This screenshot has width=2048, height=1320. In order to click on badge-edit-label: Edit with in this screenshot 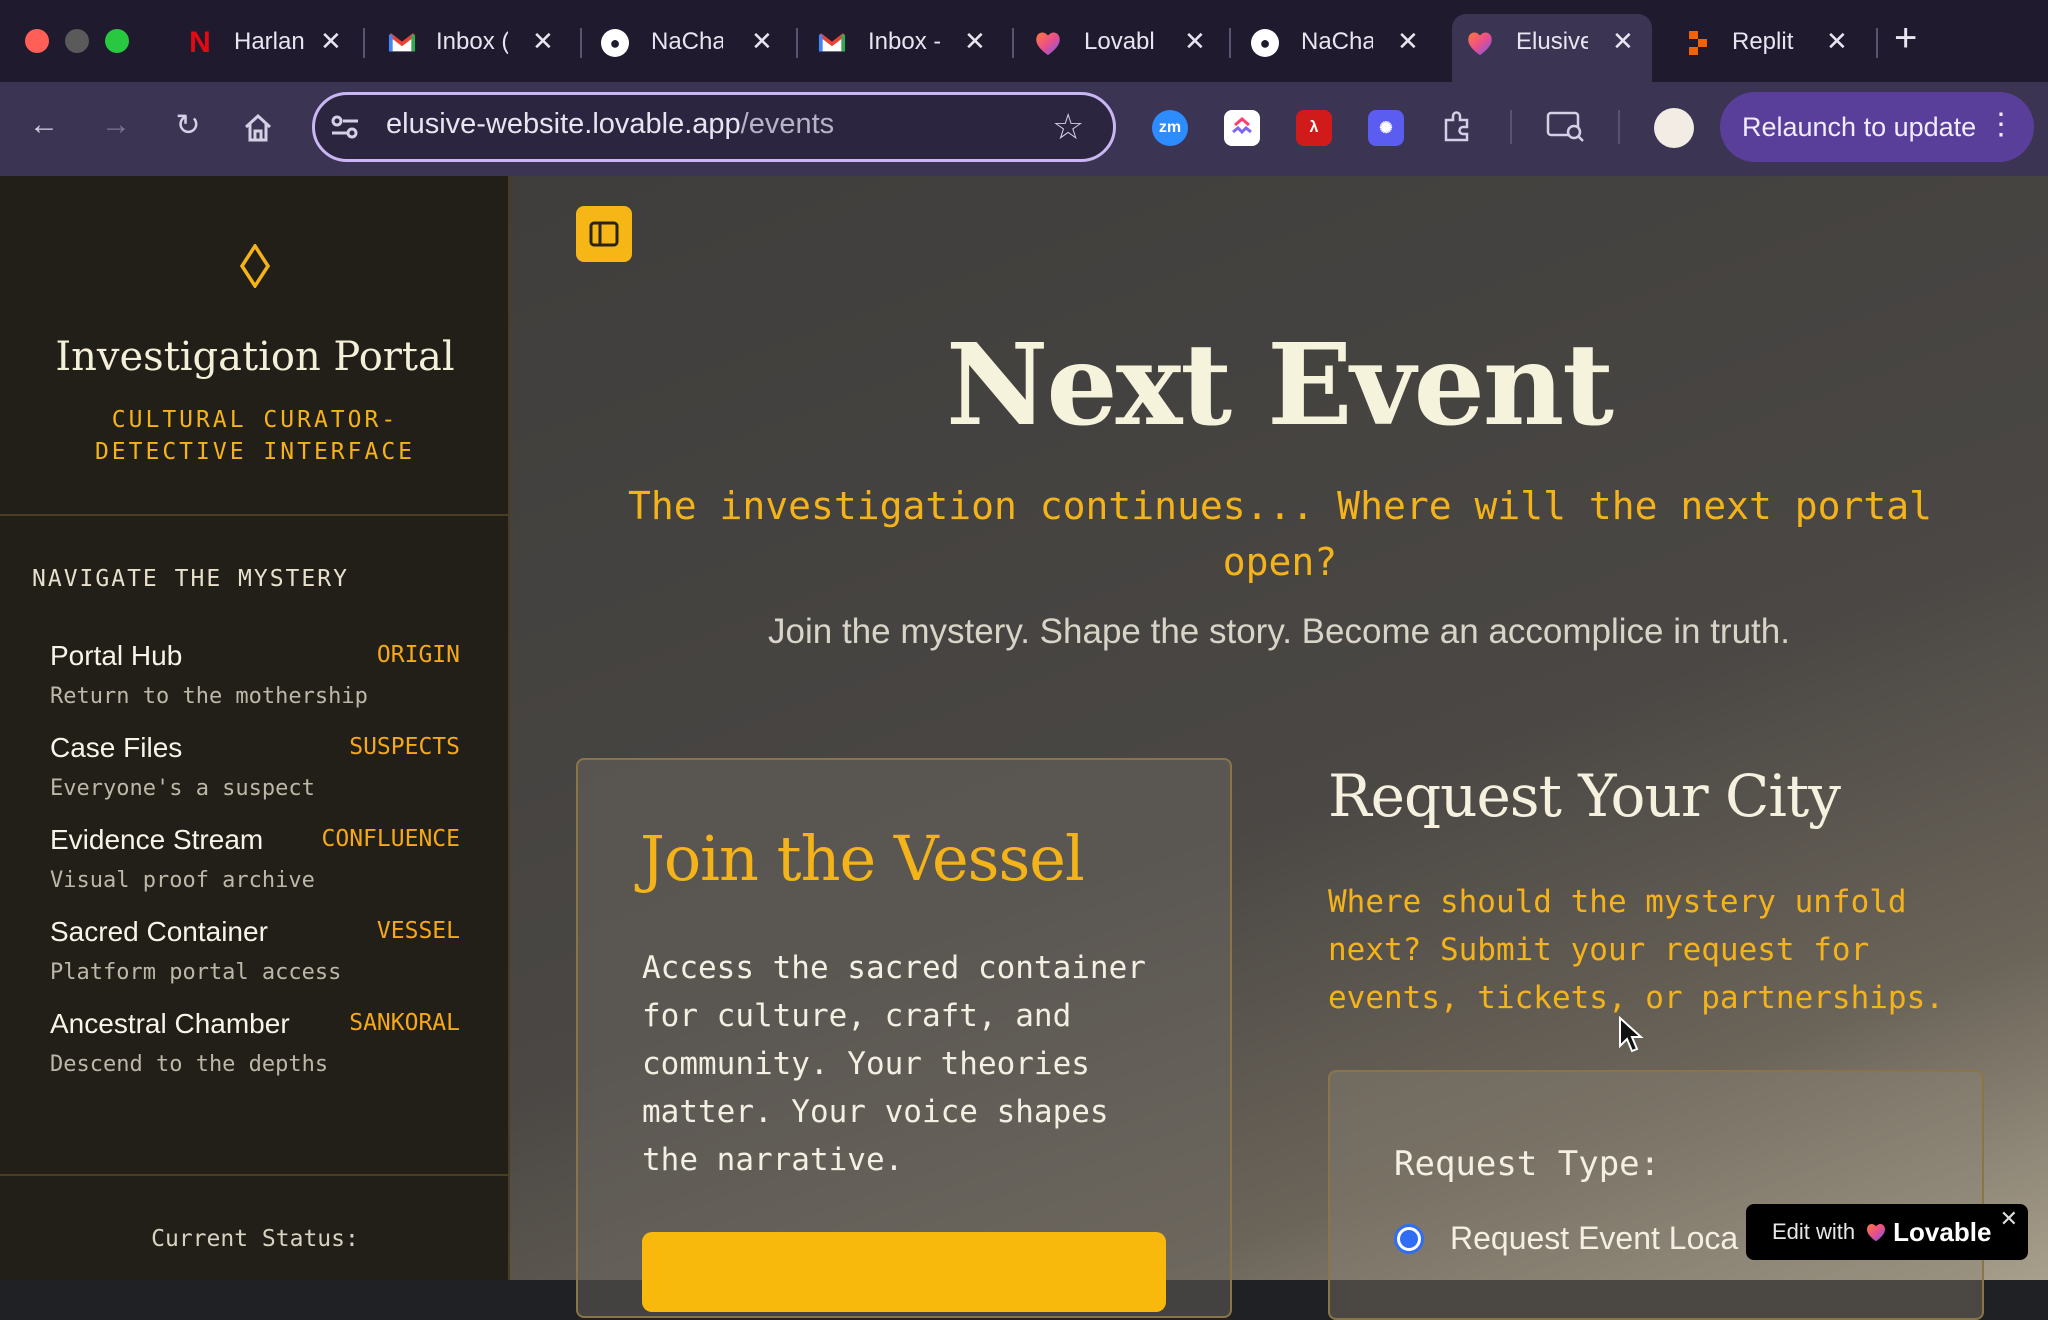, I will do `click(1814, 1231)`.